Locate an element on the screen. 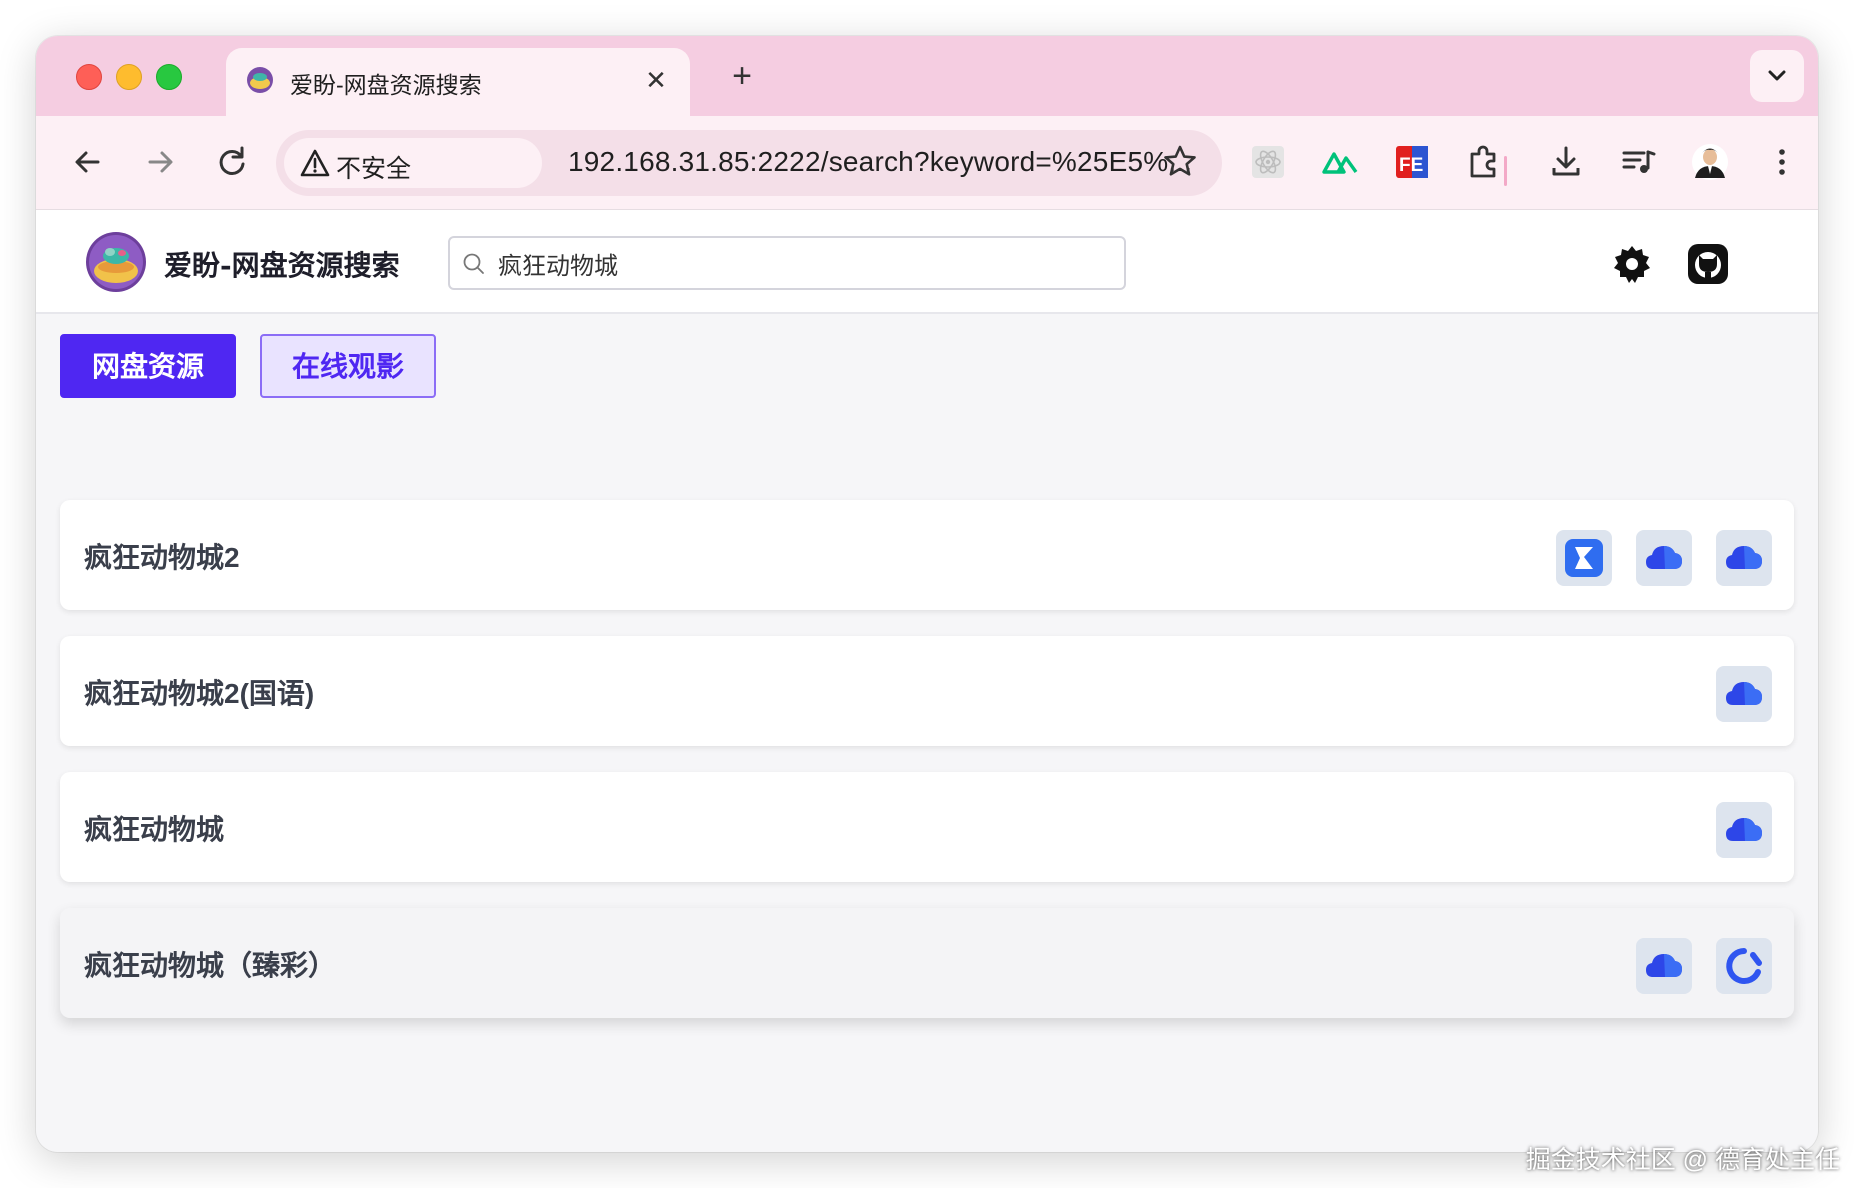 This screenshot has width=1854, height=1188. more-vertical-icon is located at coordinates (1782, 162).